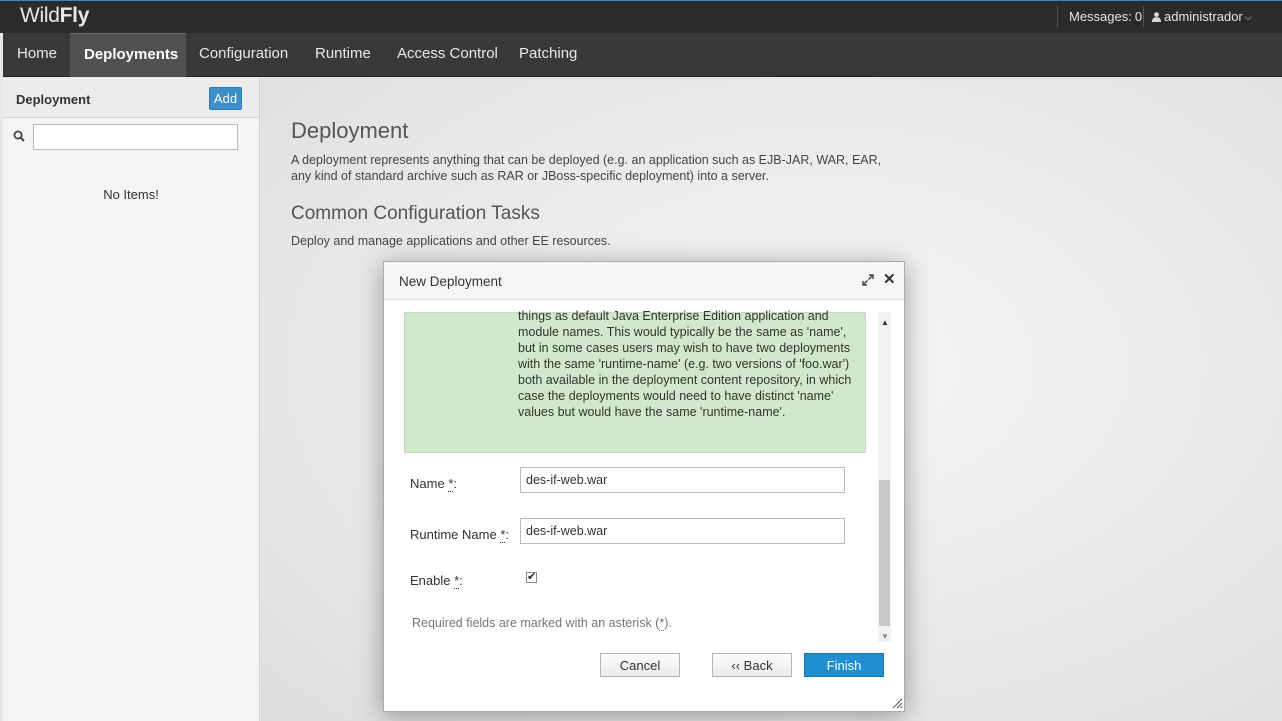 The image size is (1282, 721). Describe the element at coordinates (897, 703) in the screenshot. I see `resize-handle-icon` at that location.